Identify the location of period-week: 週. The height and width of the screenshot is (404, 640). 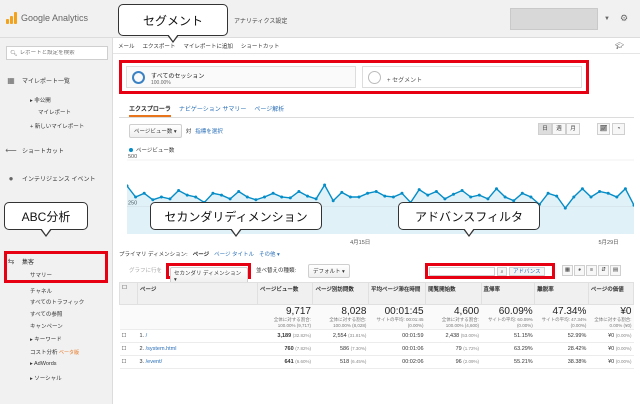
(559, 129).